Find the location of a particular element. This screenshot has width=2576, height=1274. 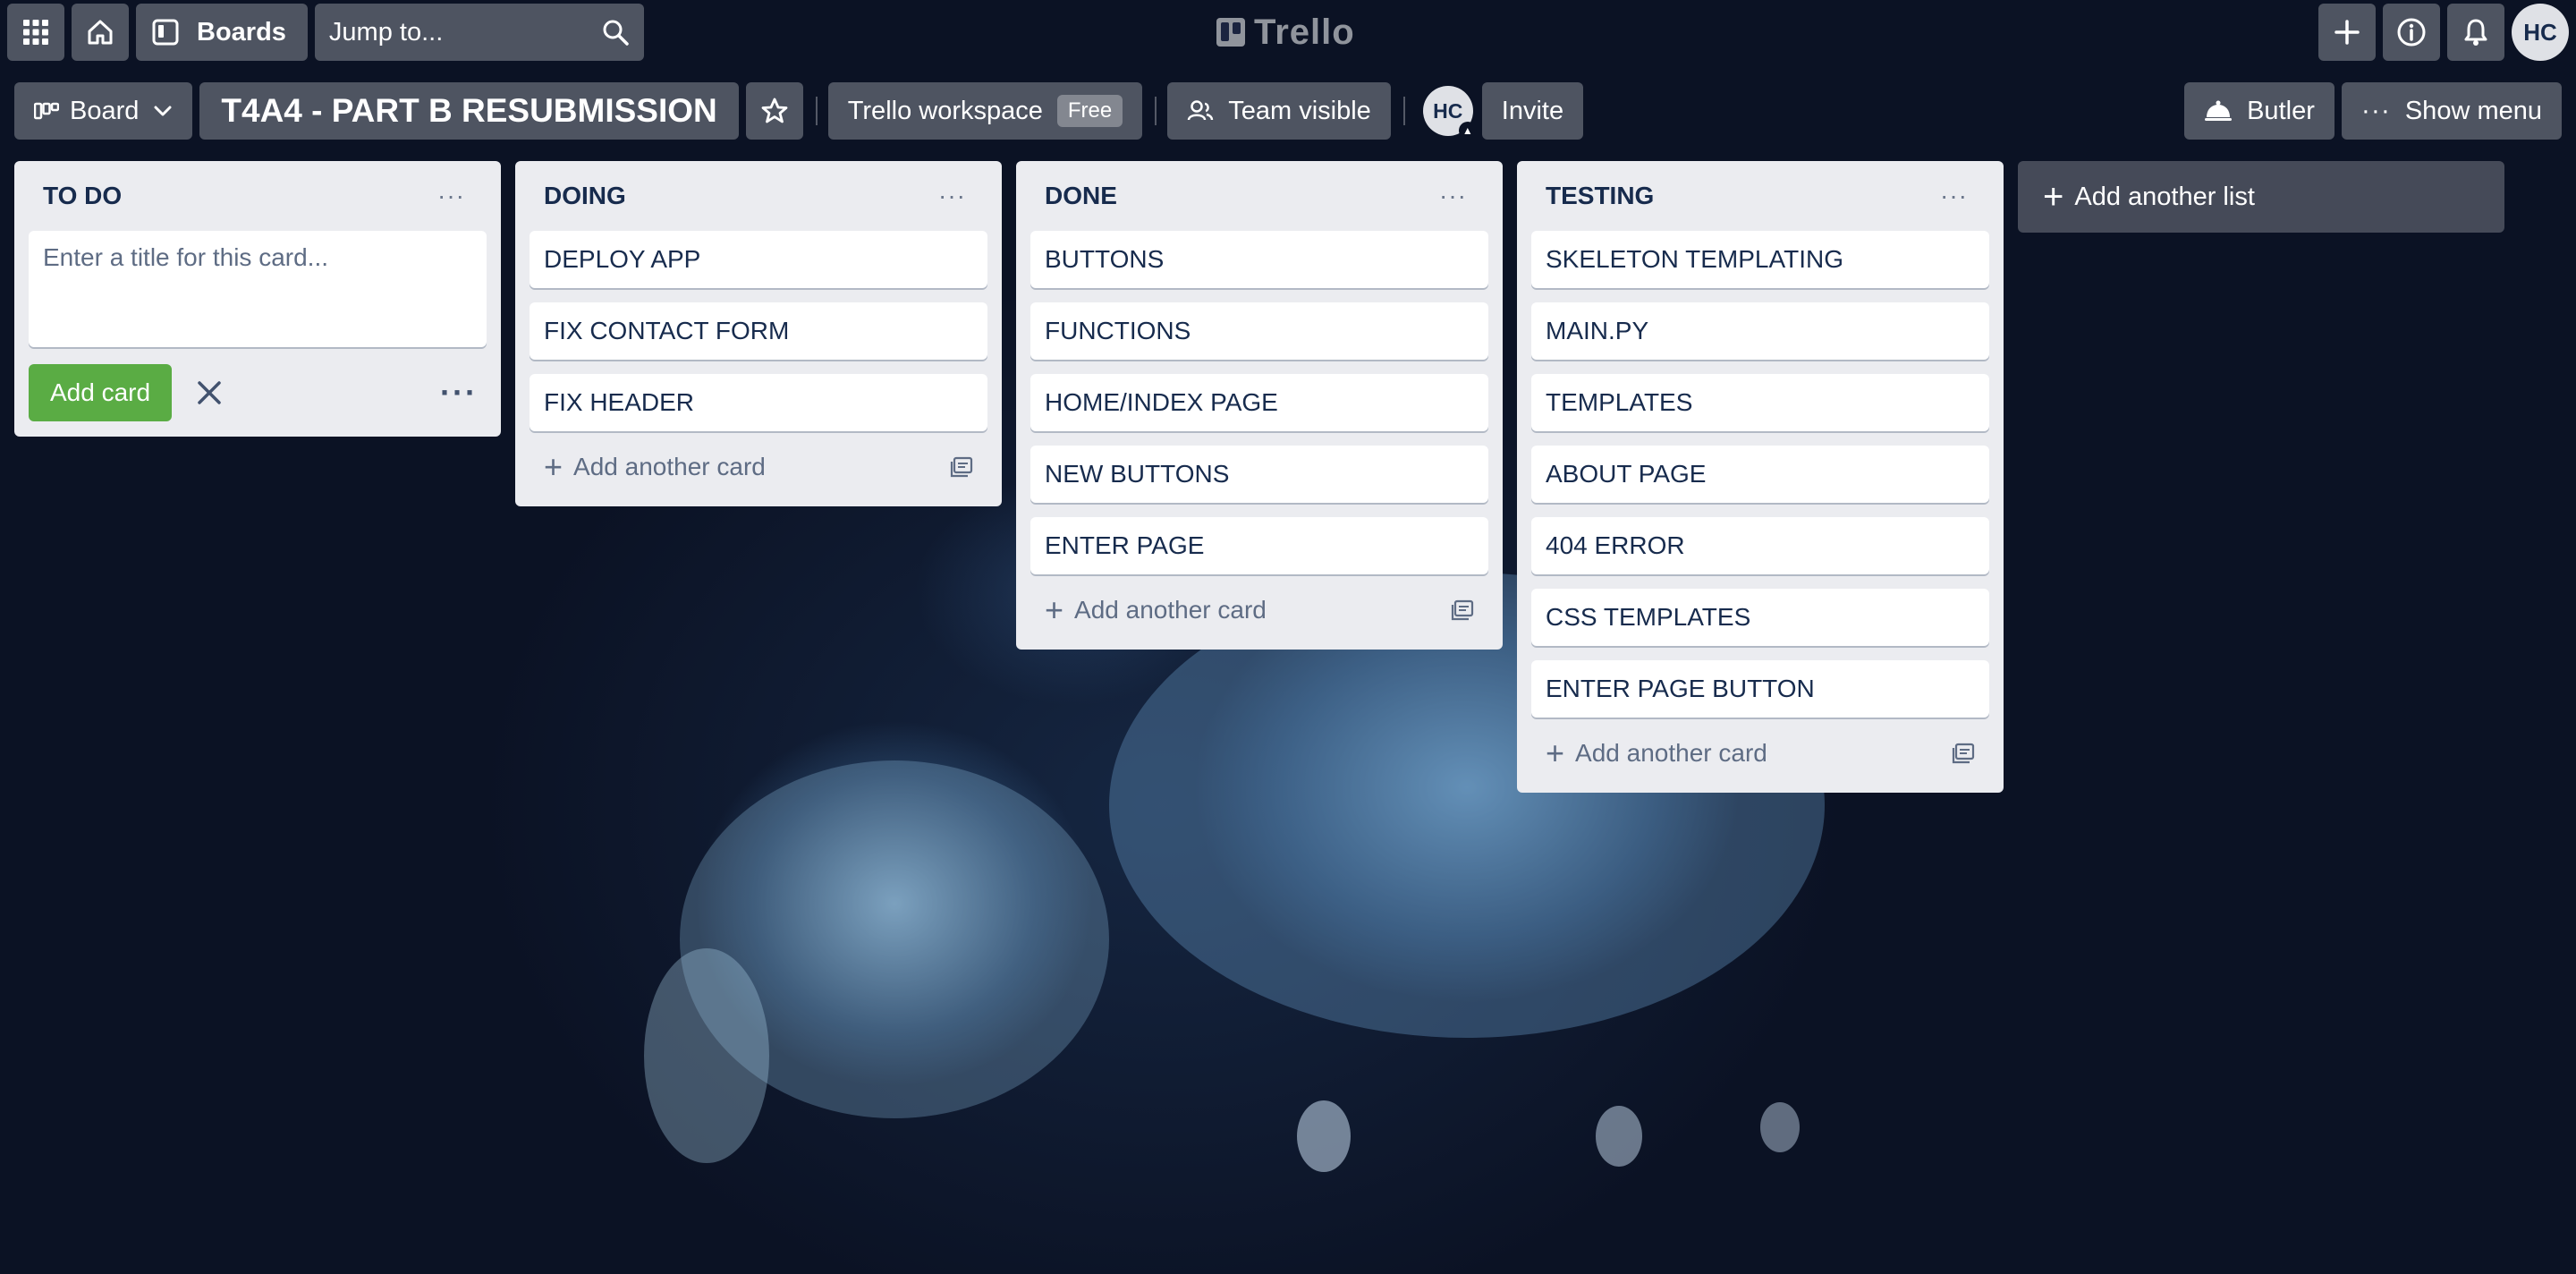

home-button is located at coordinates (100, 32).